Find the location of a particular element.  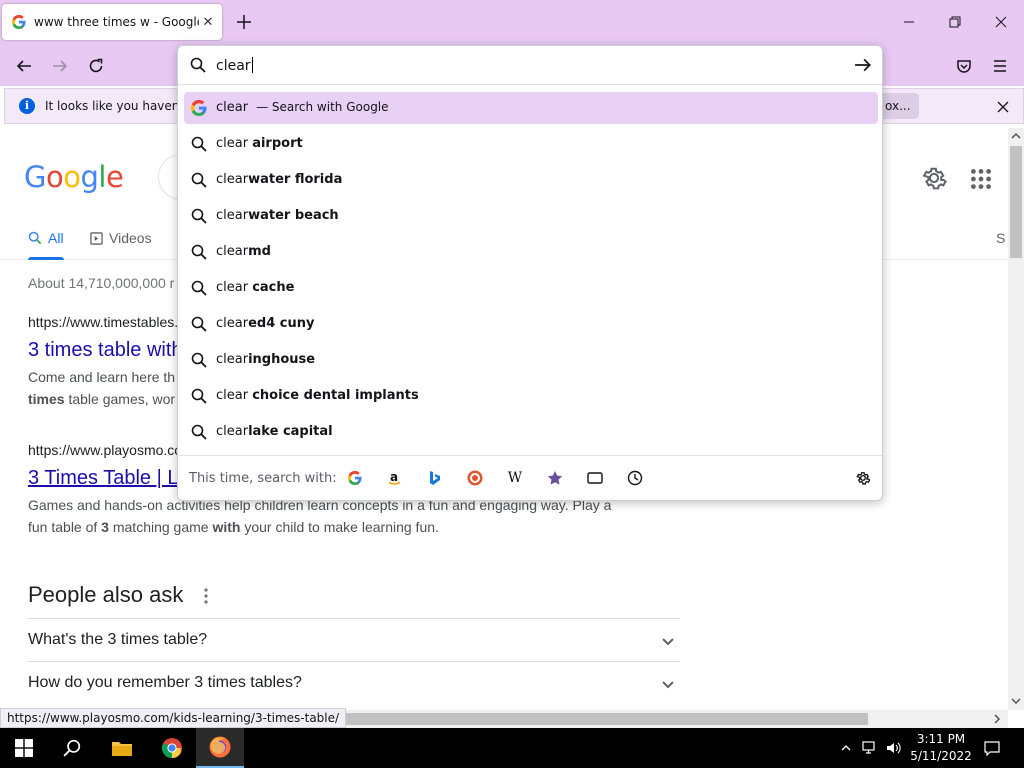

suggestion-completion: airport is located at coordinates (277, 143).